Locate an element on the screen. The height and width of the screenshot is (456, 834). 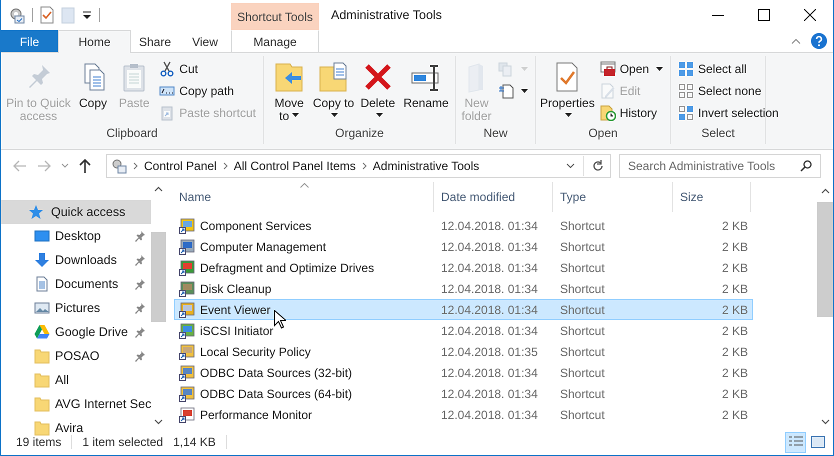
checklist-icon is located at coordinates (47, 15).